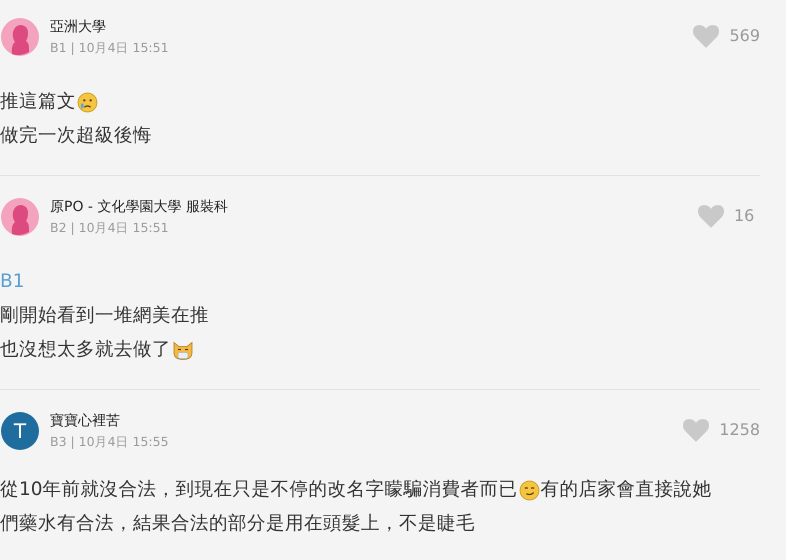  Describe the element at coordinates (110, 47) in the screenshot. I see `post-meta: B1 | 10月4日 15:51` at that location.